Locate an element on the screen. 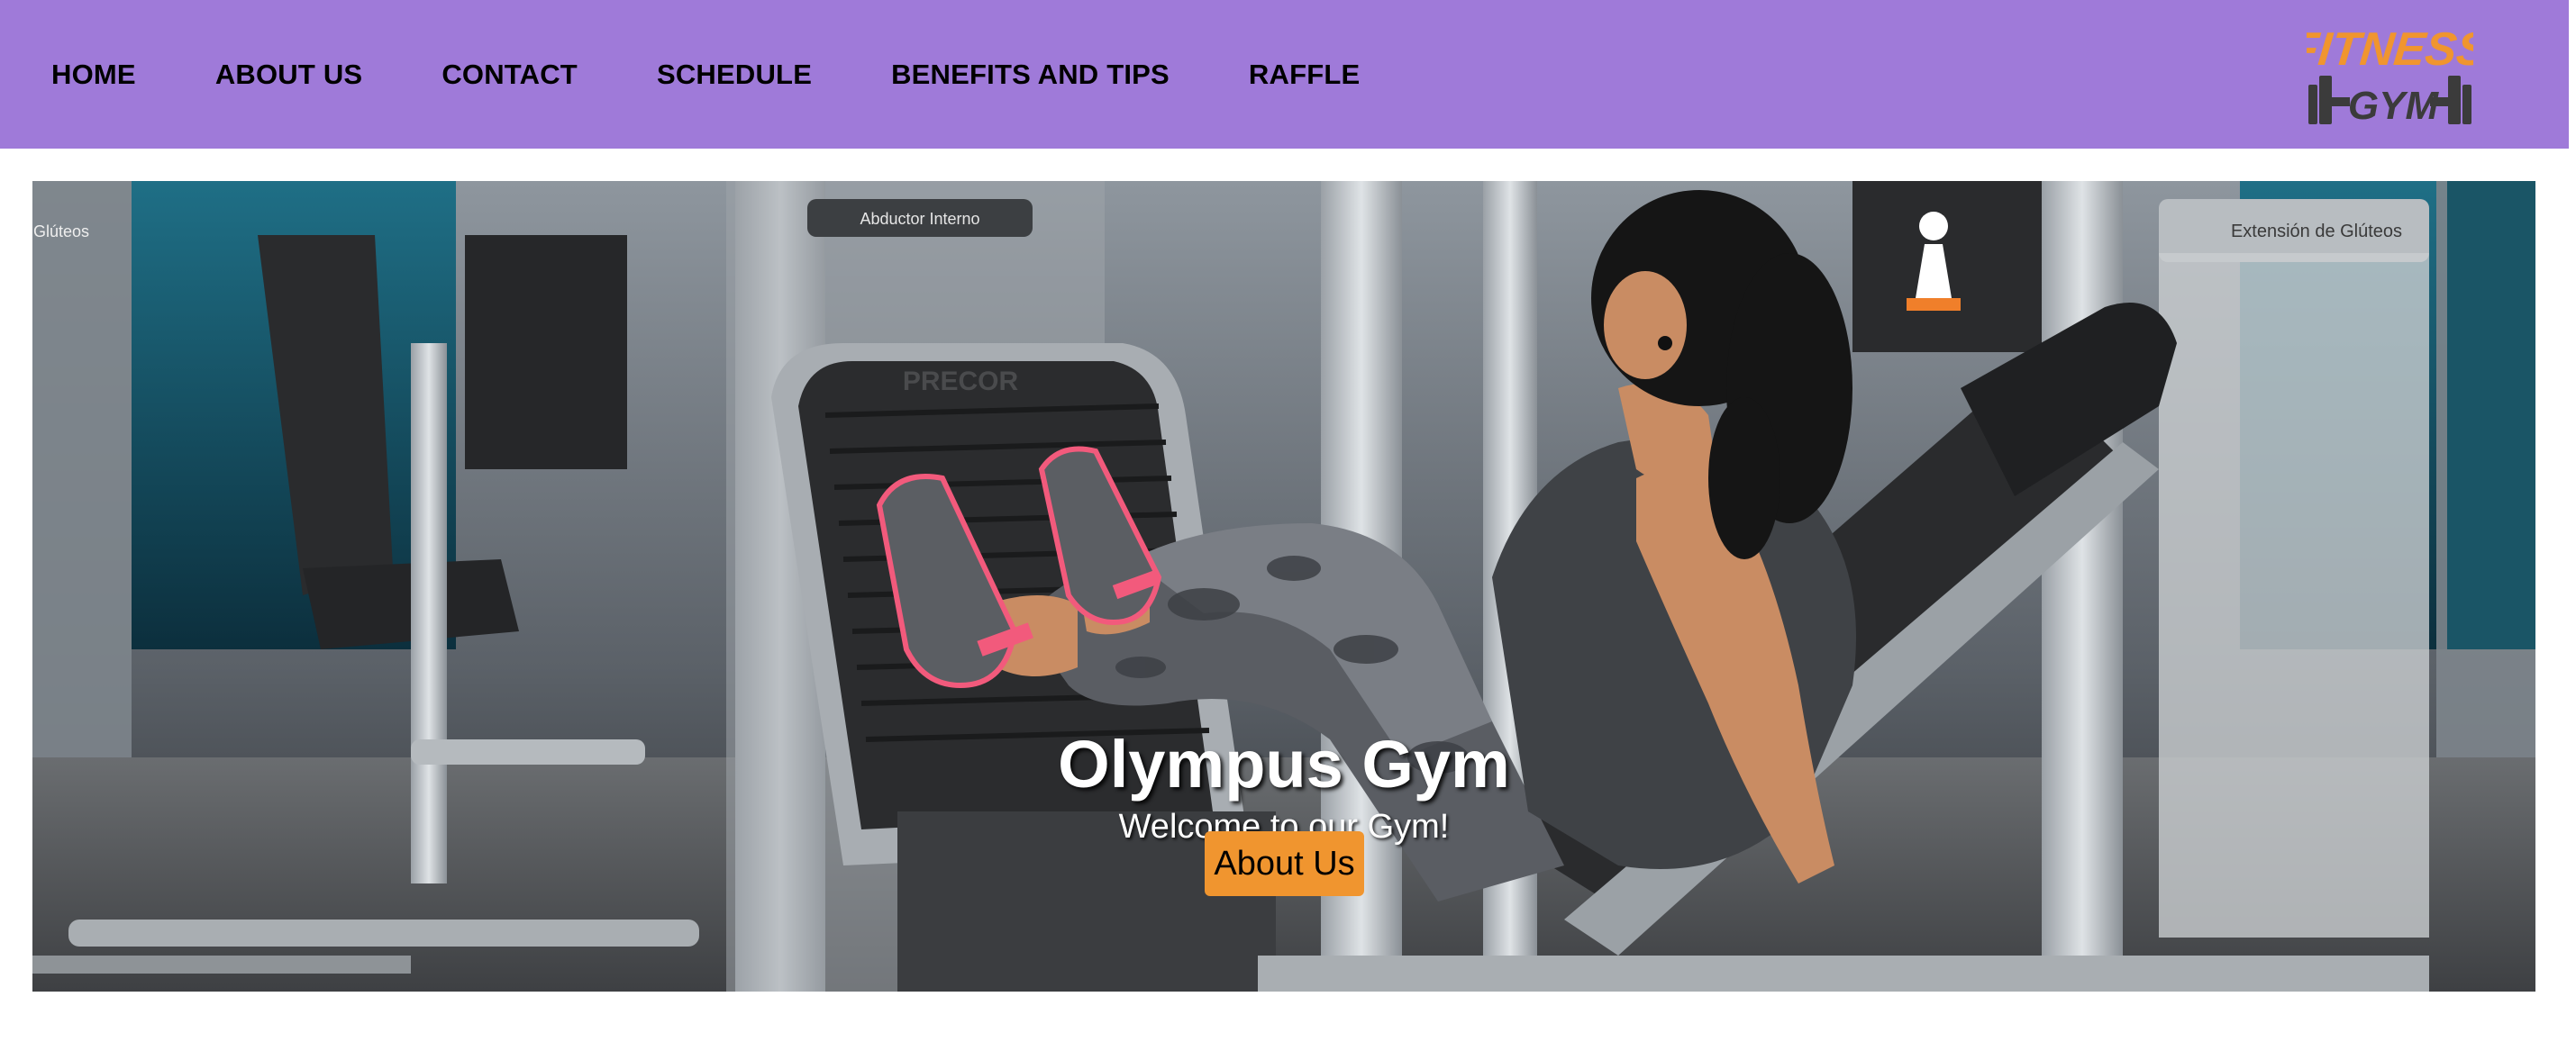 The height and width of the screenshot is (1042, 2576). logo-text-fitness: FITNESS is located at coordinates (2390, 49).